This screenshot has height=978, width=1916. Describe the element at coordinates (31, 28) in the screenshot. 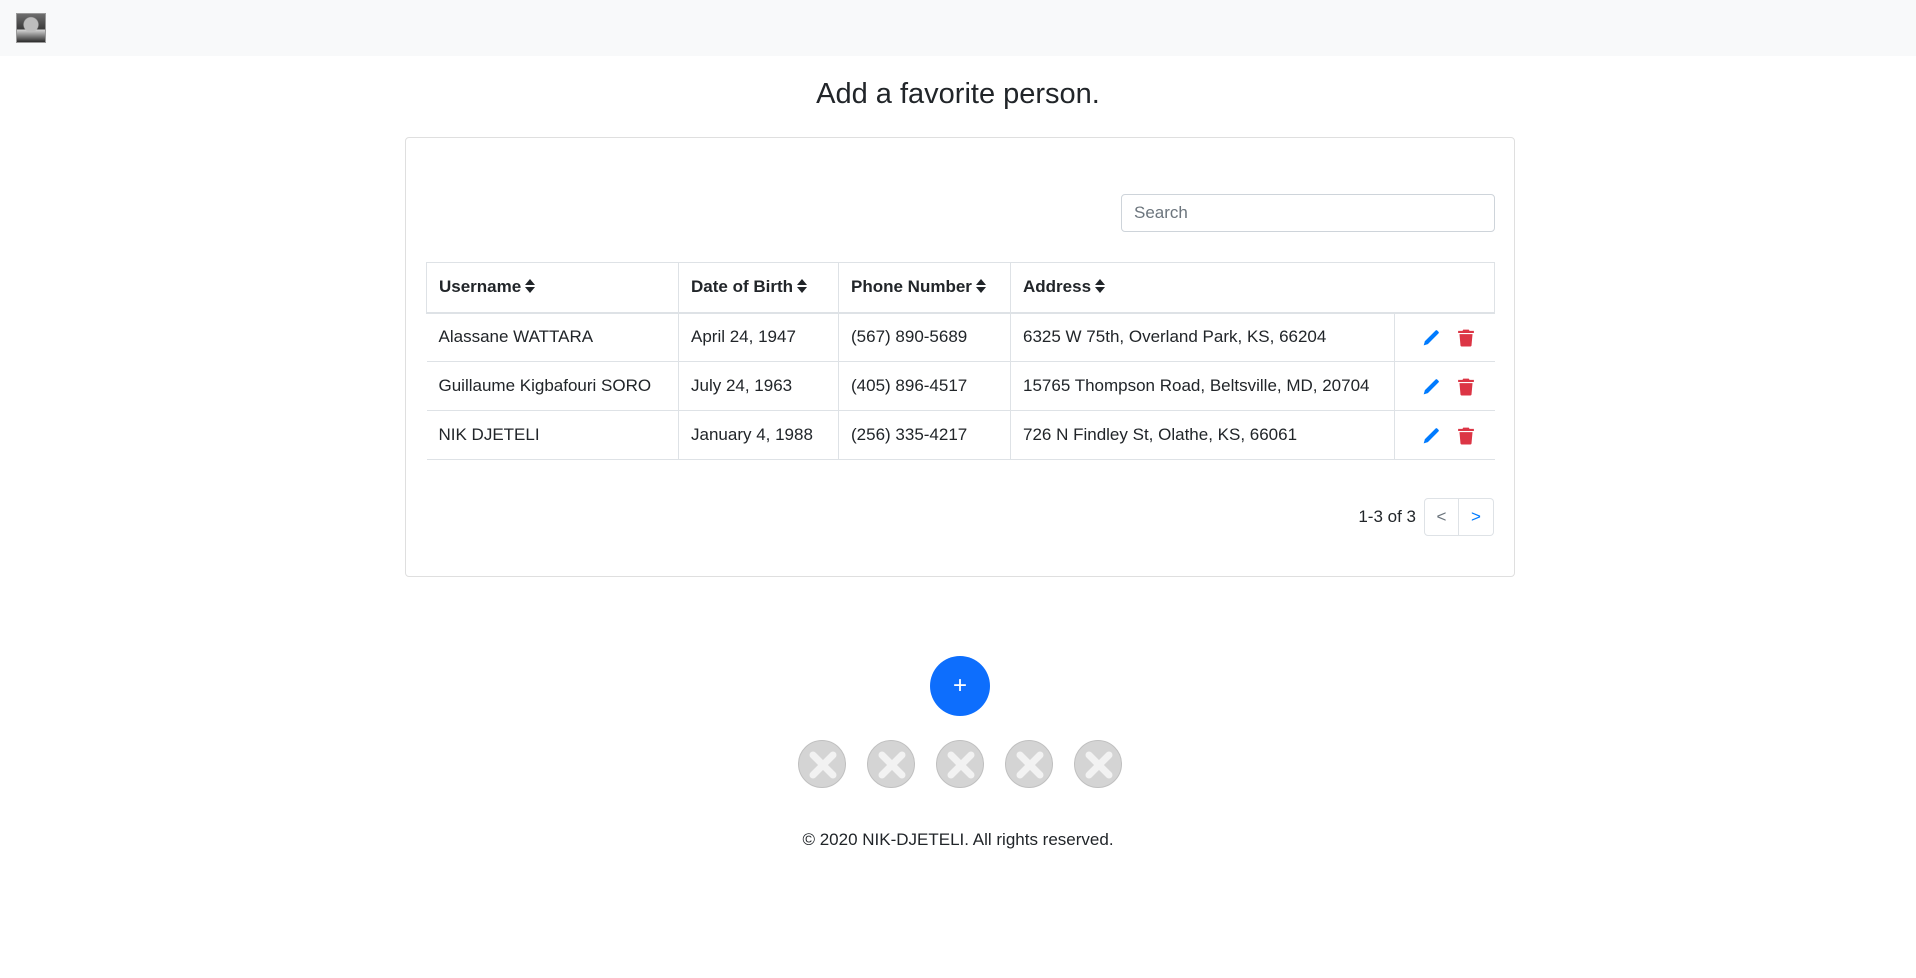

I see `avatar` at that location.